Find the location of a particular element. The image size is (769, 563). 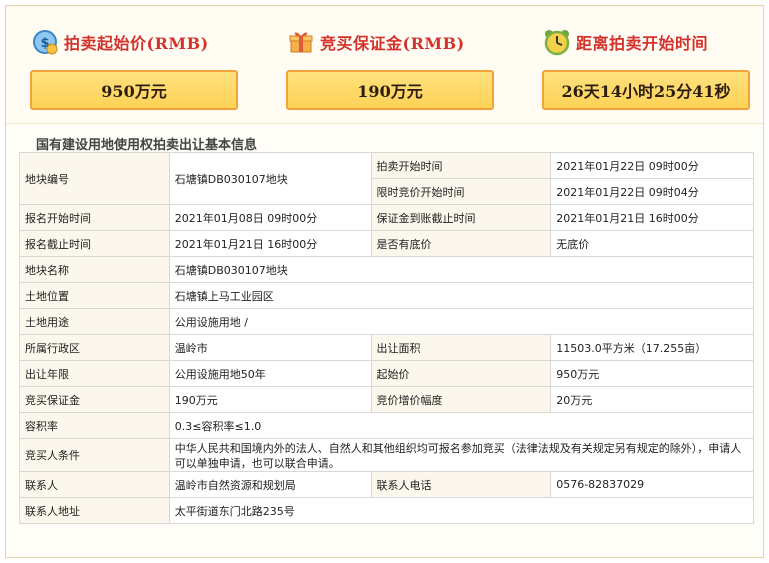

address: 太平街道东门北路235号 is located at coordinates (461, 510).